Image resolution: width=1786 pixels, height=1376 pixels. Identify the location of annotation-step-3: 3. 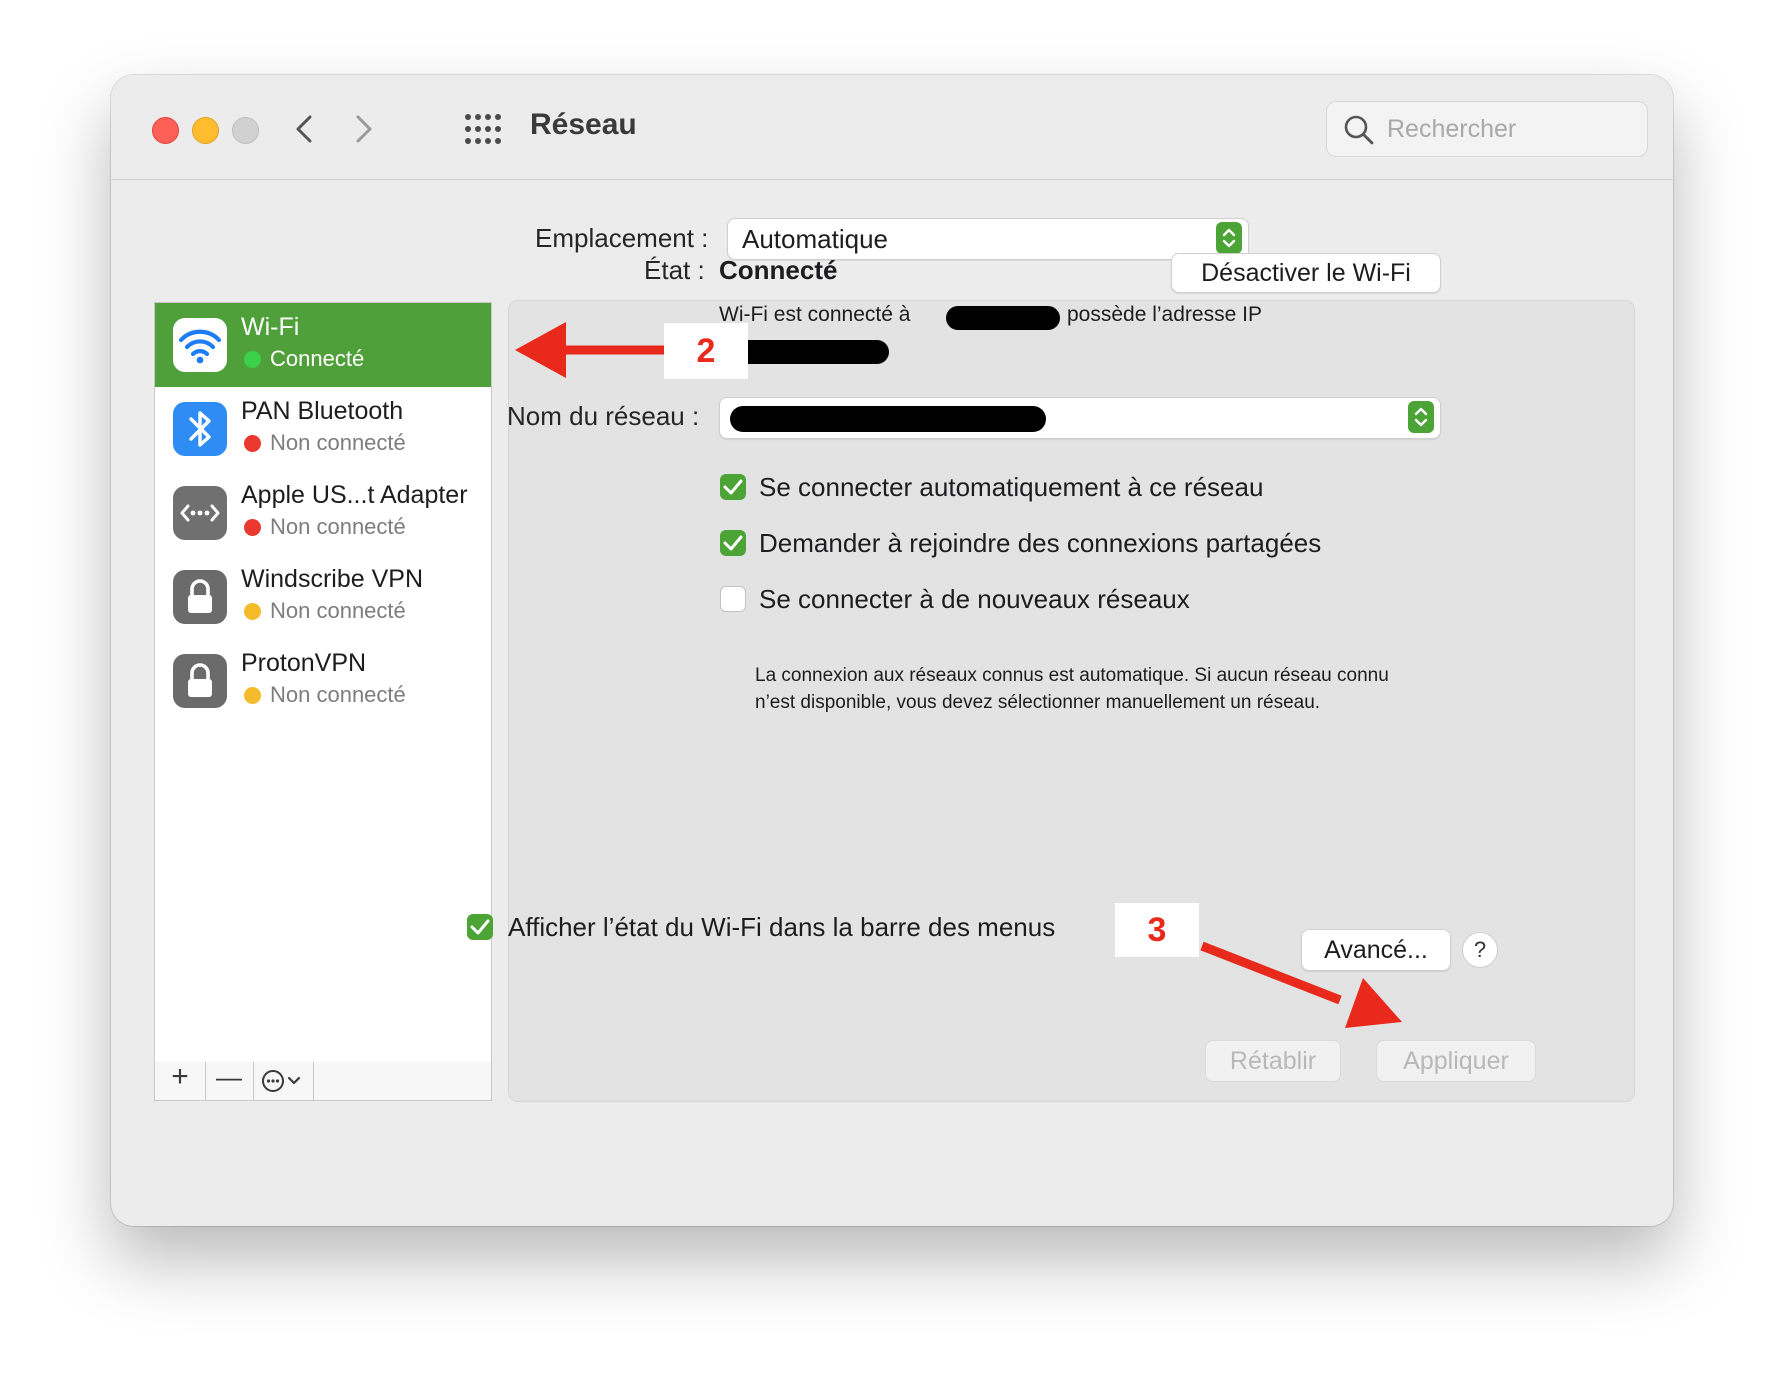
(1157, 930).